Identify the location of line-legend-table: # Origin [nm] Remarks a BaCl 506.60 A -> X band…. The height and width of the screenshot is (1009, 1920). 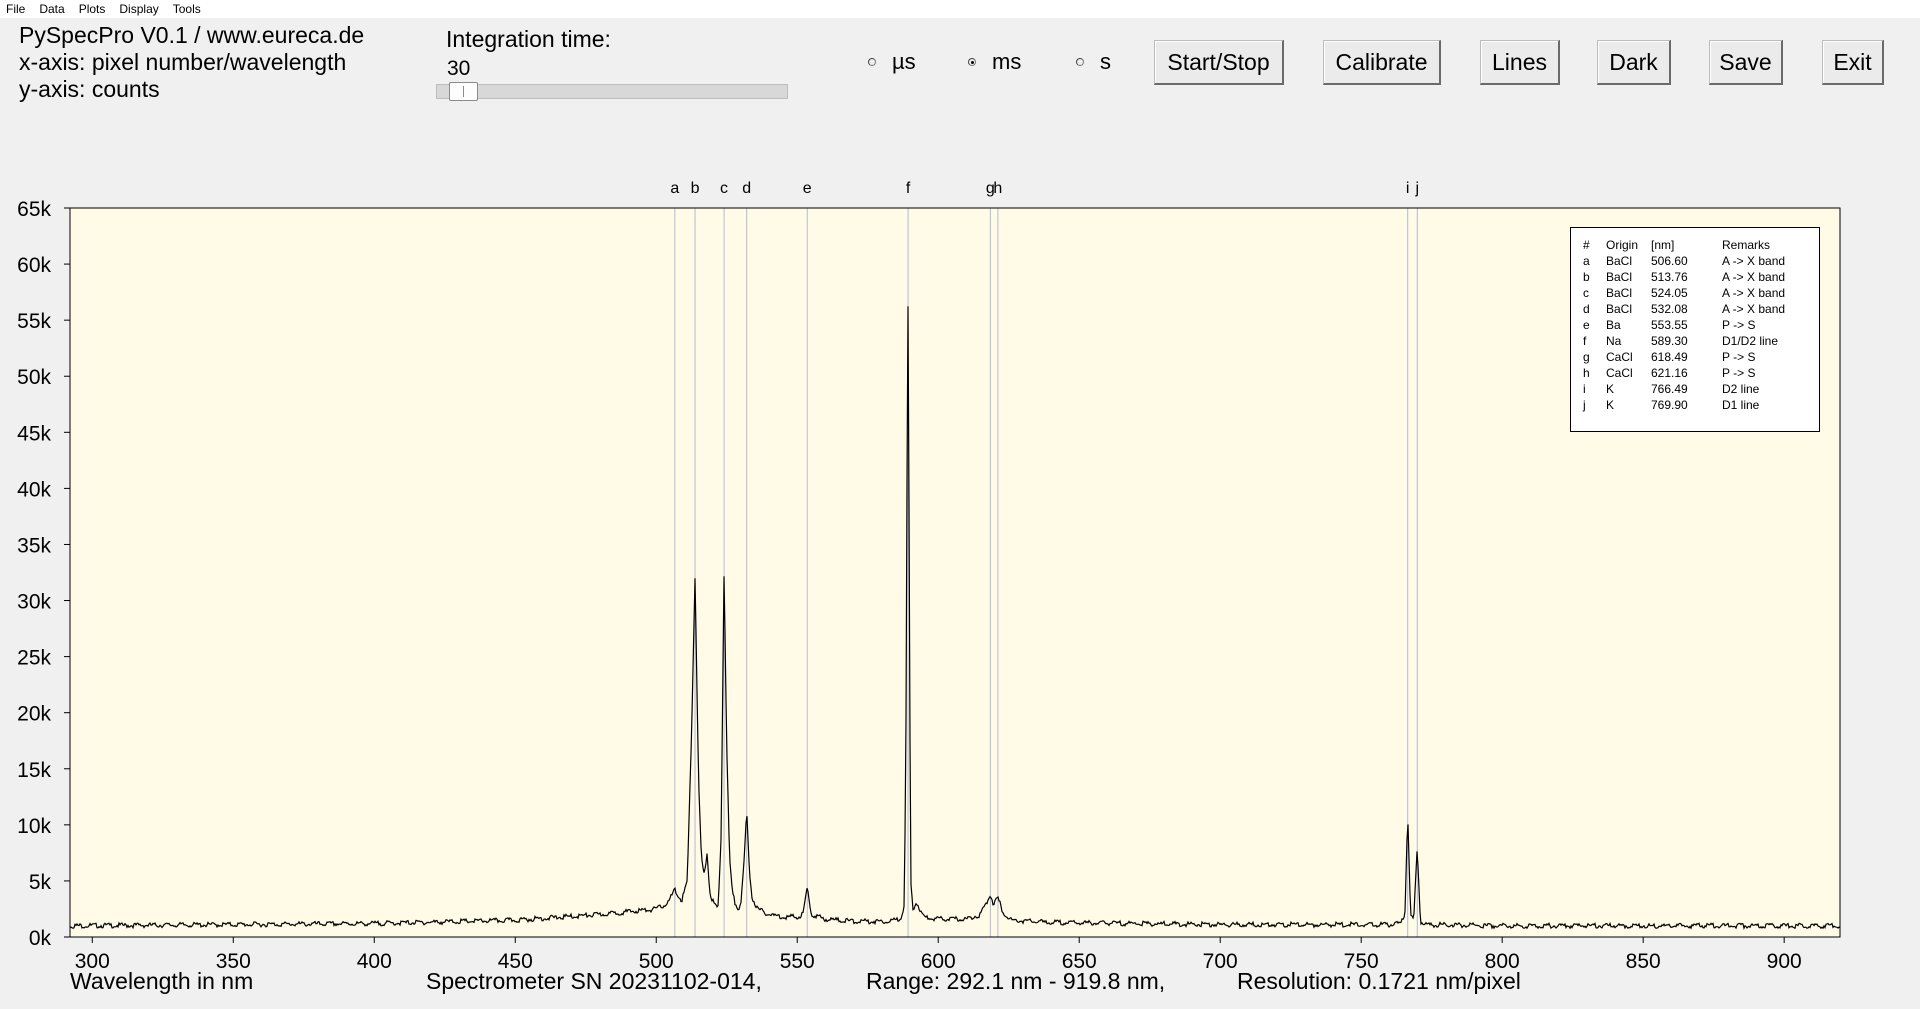
(1695, 329).